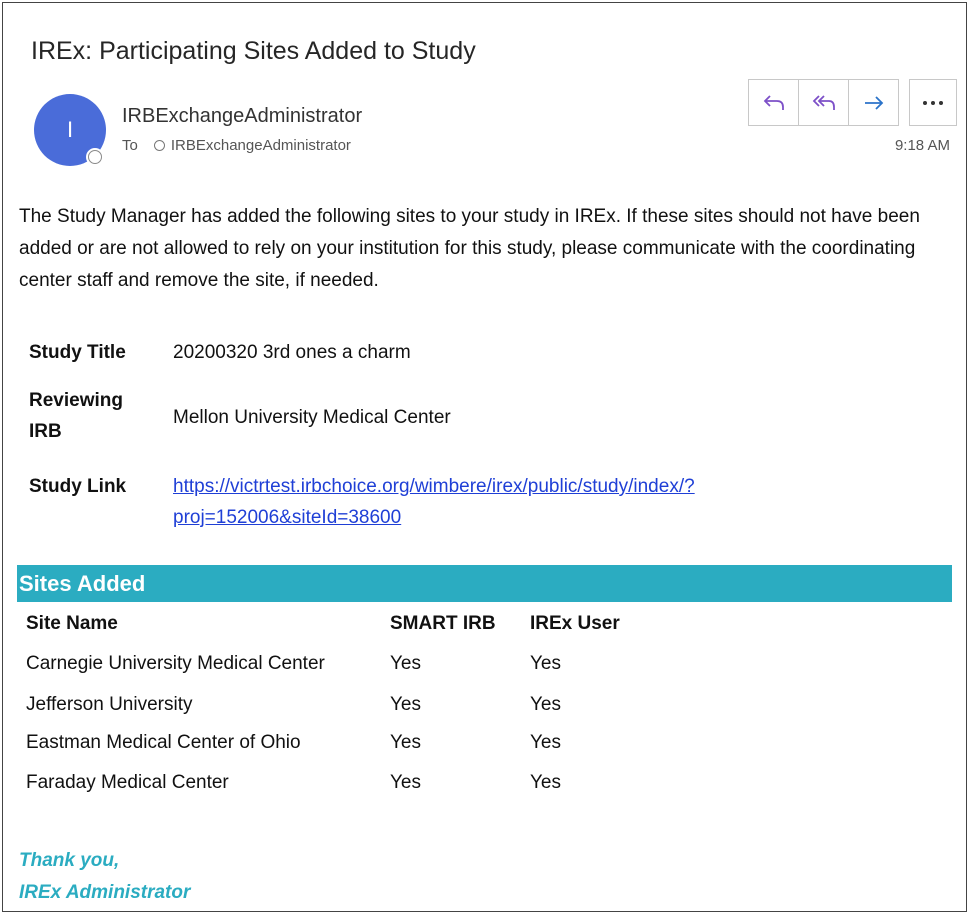 Image resolution: width=971 pixels, height=916 pixels. What do you see at coordinates (104, 877) in the screenshot?
I see `signature: Thank you, IREx Administrator` at bounding box center [104, 877].